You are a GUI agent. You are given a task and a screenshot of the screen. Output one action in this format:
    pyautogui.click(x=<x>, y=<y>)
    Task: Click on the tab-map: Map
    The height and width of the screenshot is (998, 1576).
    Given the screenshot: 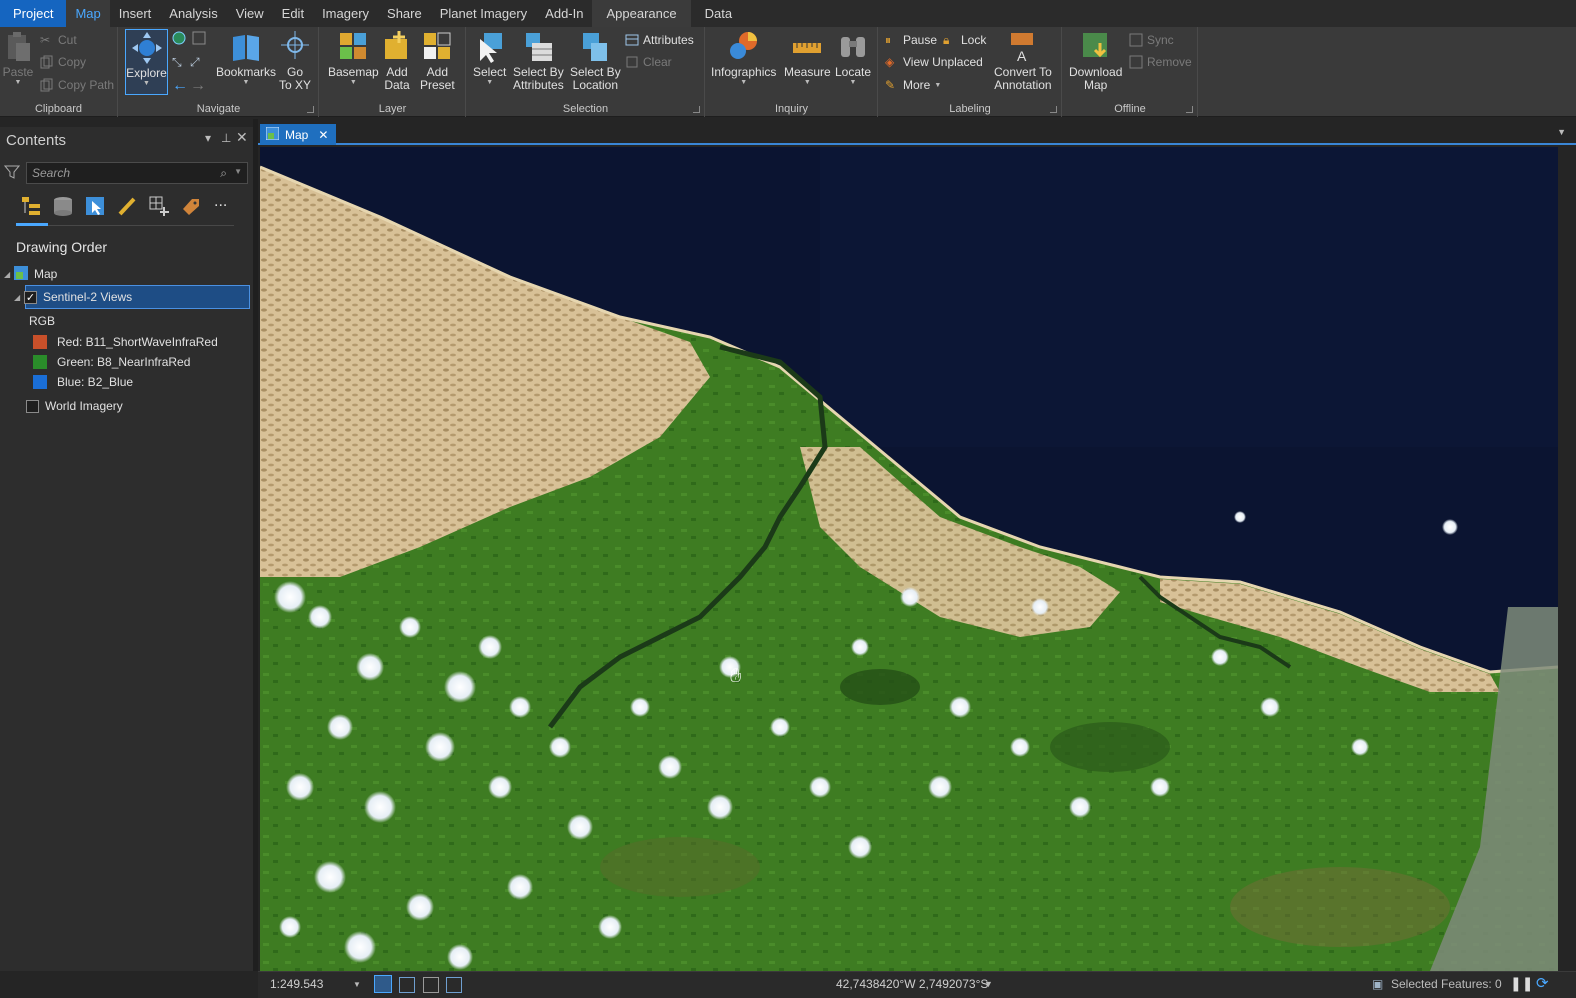 What is the action you would take?
    pyautogui.click(x=88, y=13)
    